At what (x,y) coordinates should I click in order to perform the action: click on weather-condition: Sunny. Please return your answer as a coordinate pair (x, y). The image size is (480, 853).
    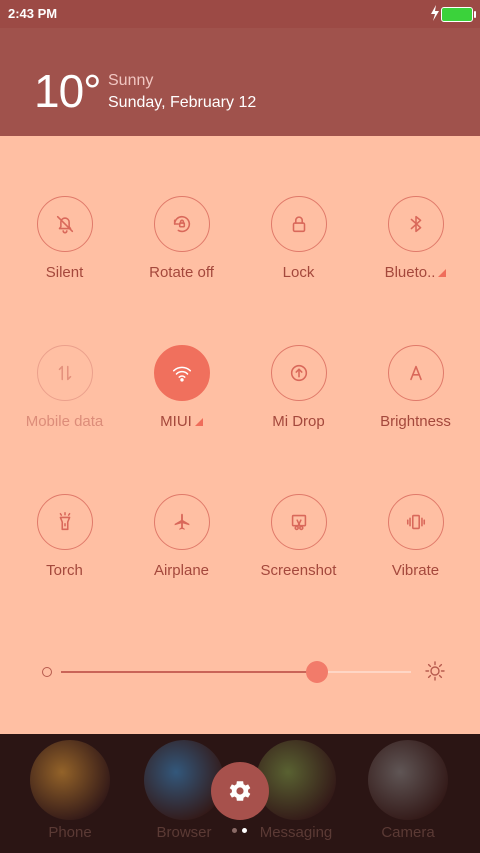
    Looking at the image, I should click on (131, 80).